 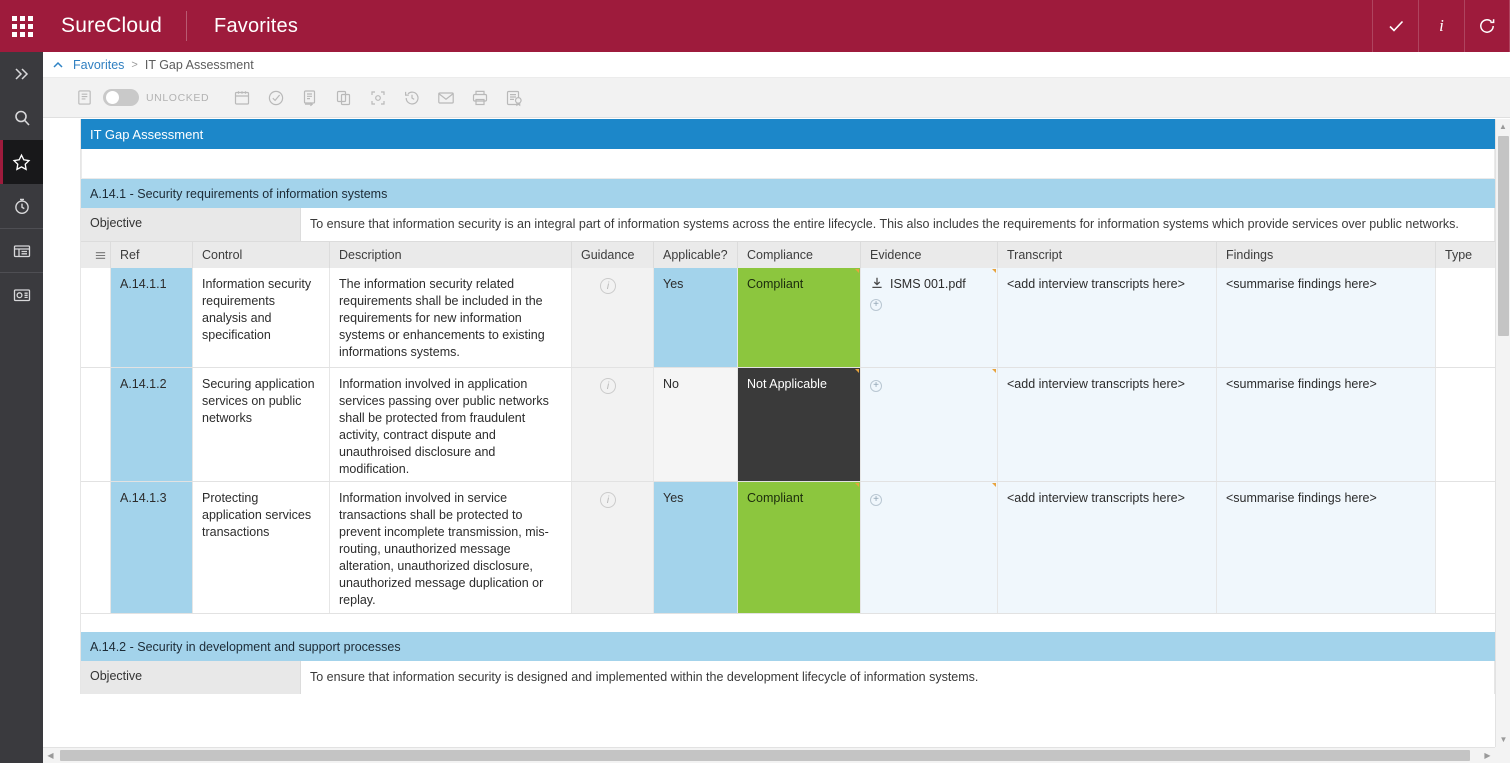 I want to click on lock-toggle, so click(x=121, y=97).